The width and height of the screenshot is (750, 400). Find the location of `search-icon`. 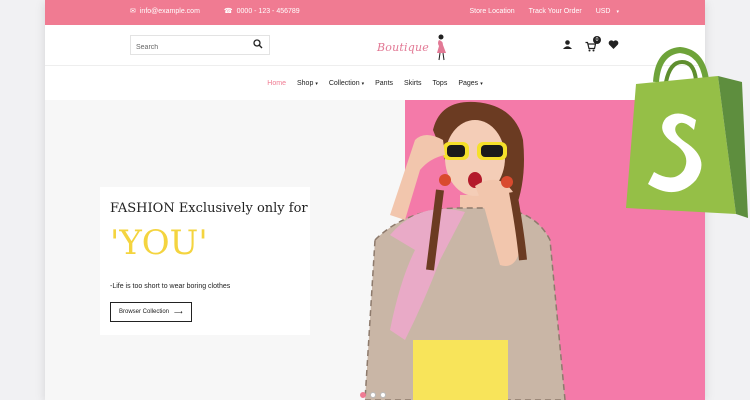

search-icon is located at coordinates (258, 44).